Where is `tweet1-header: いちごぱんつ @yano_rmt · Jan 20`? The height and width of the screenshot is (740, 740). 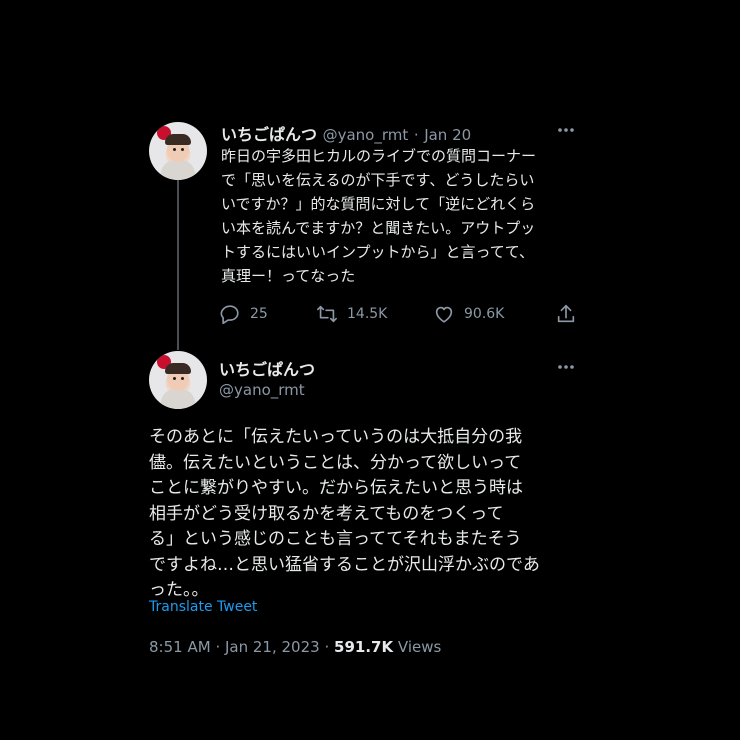 tweet1-header: いちごぱんつ @yano_rmt · Jan 20 is located at coordinates (346, 133).